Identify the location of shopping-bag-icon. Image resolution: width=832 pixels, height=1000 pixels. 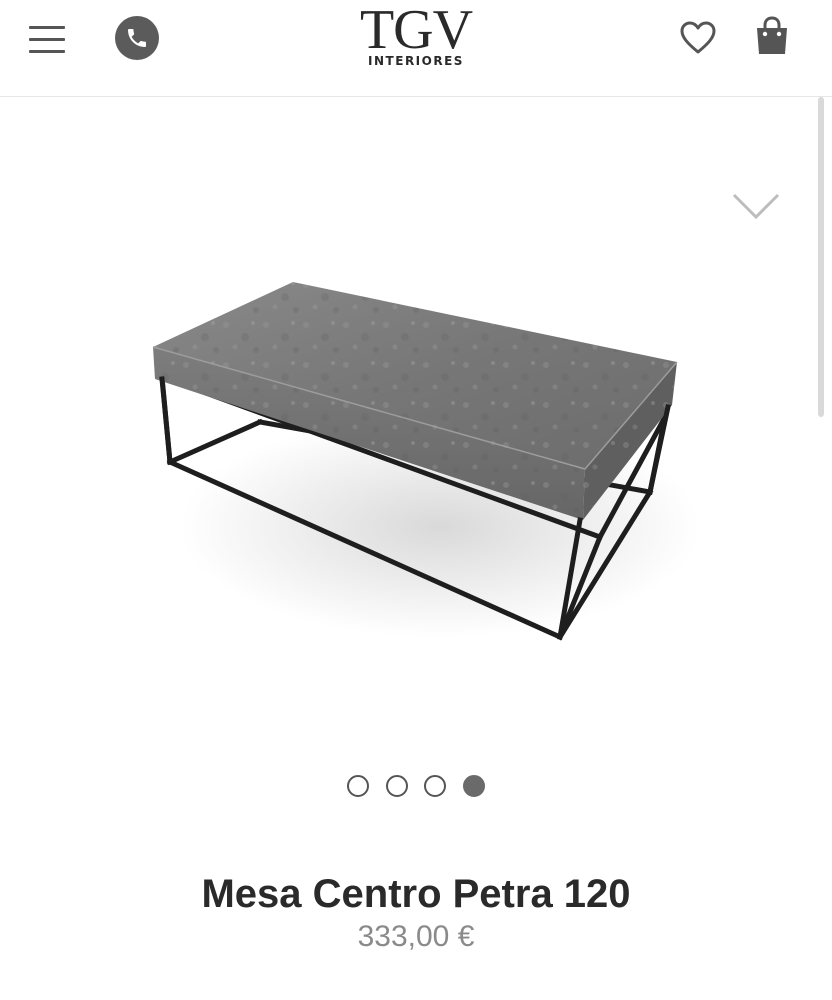
(772, 37).